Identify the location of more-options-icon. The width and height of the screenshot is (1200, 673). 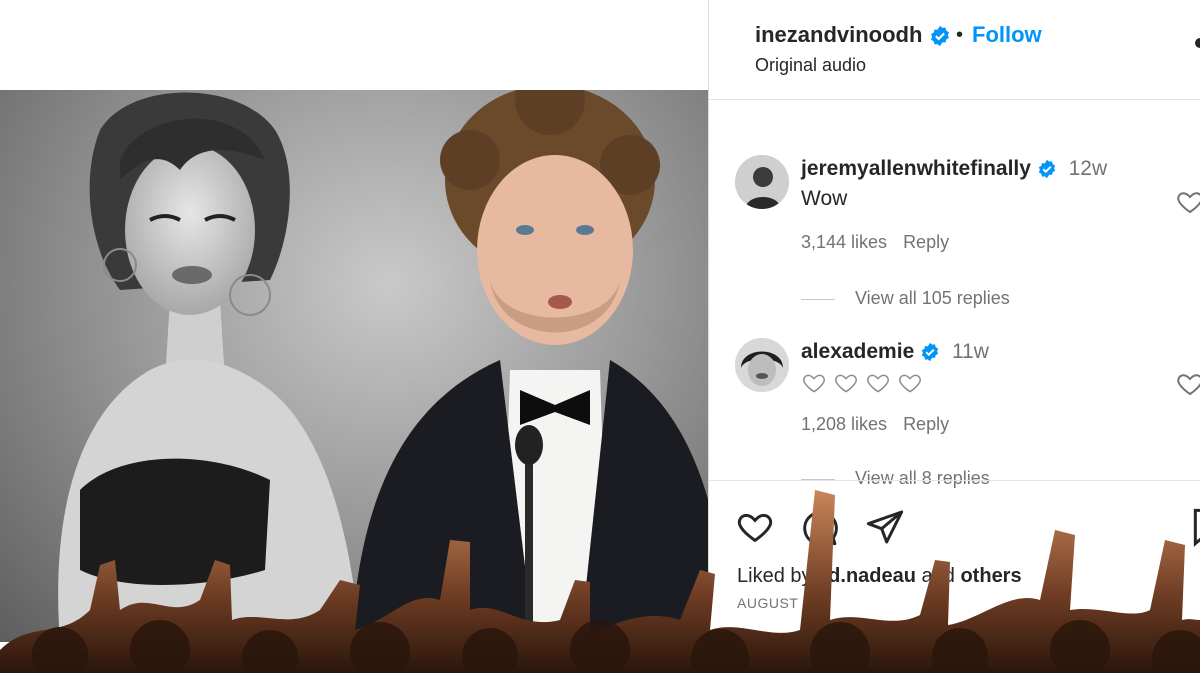
(1197, 43).